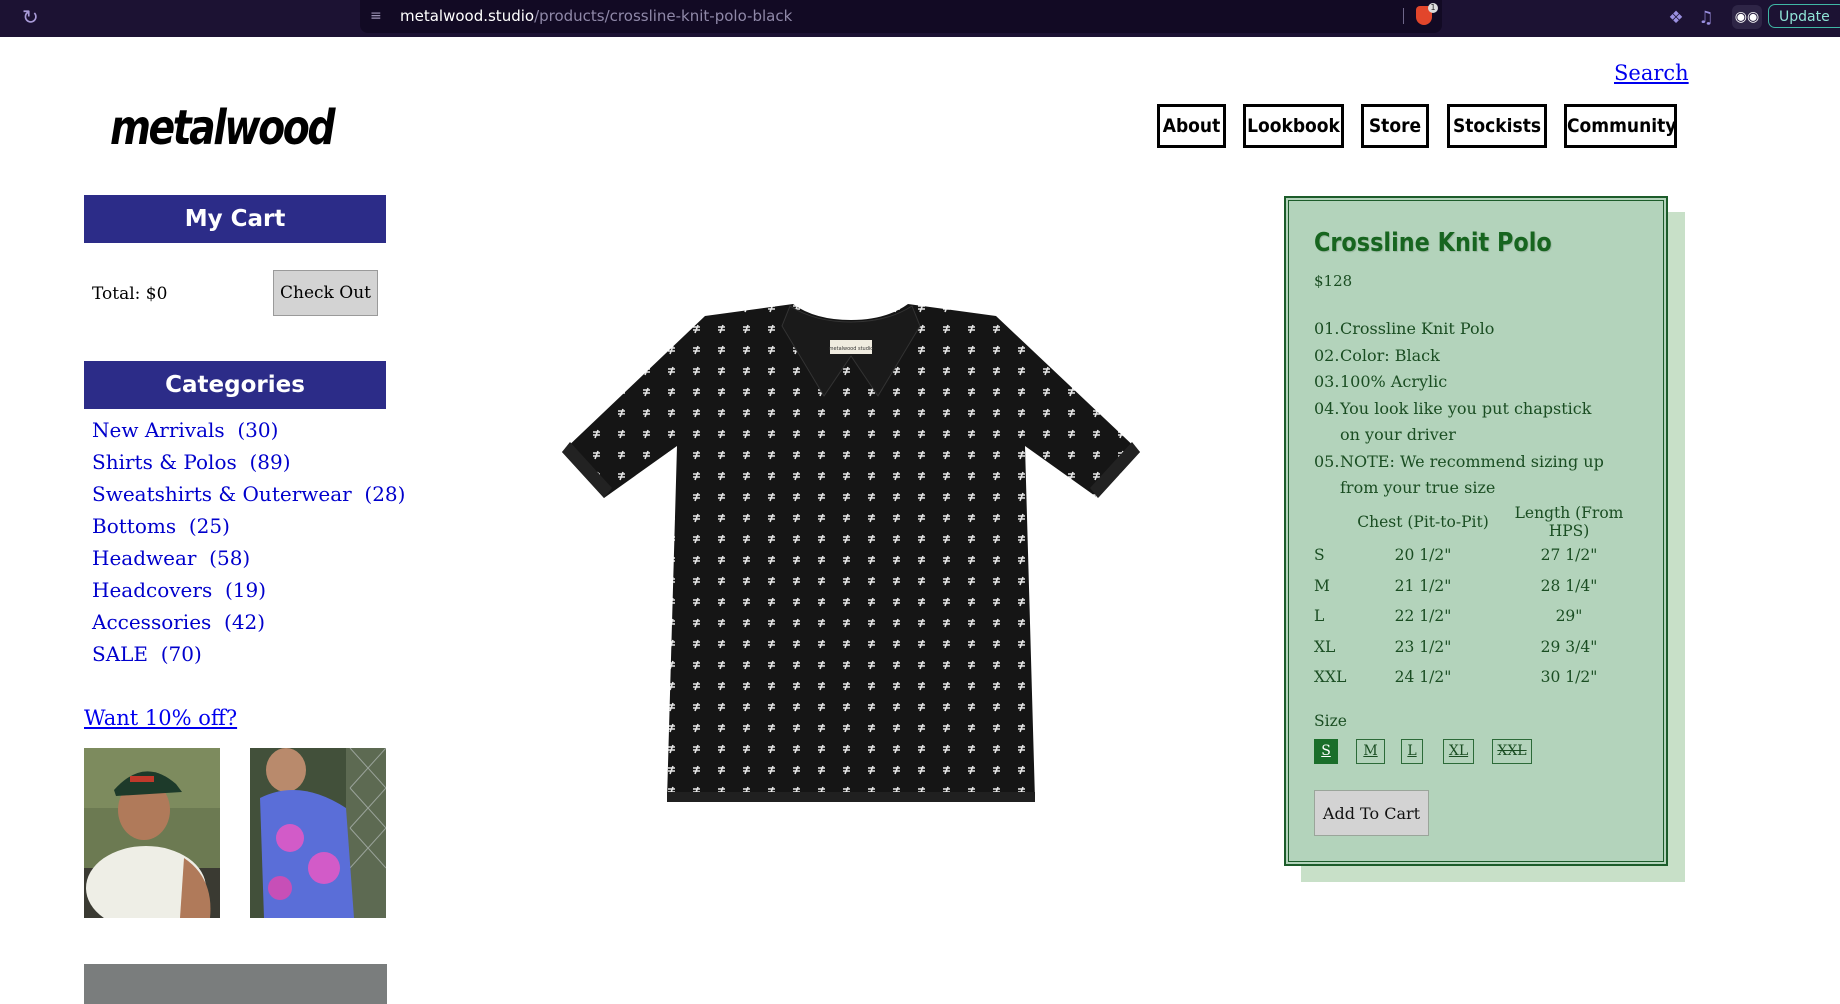 The image size is (1840, 1004). Describe the element at coordinates (1333, 281) in the screenshot. I see `product-price: $128` at that location.